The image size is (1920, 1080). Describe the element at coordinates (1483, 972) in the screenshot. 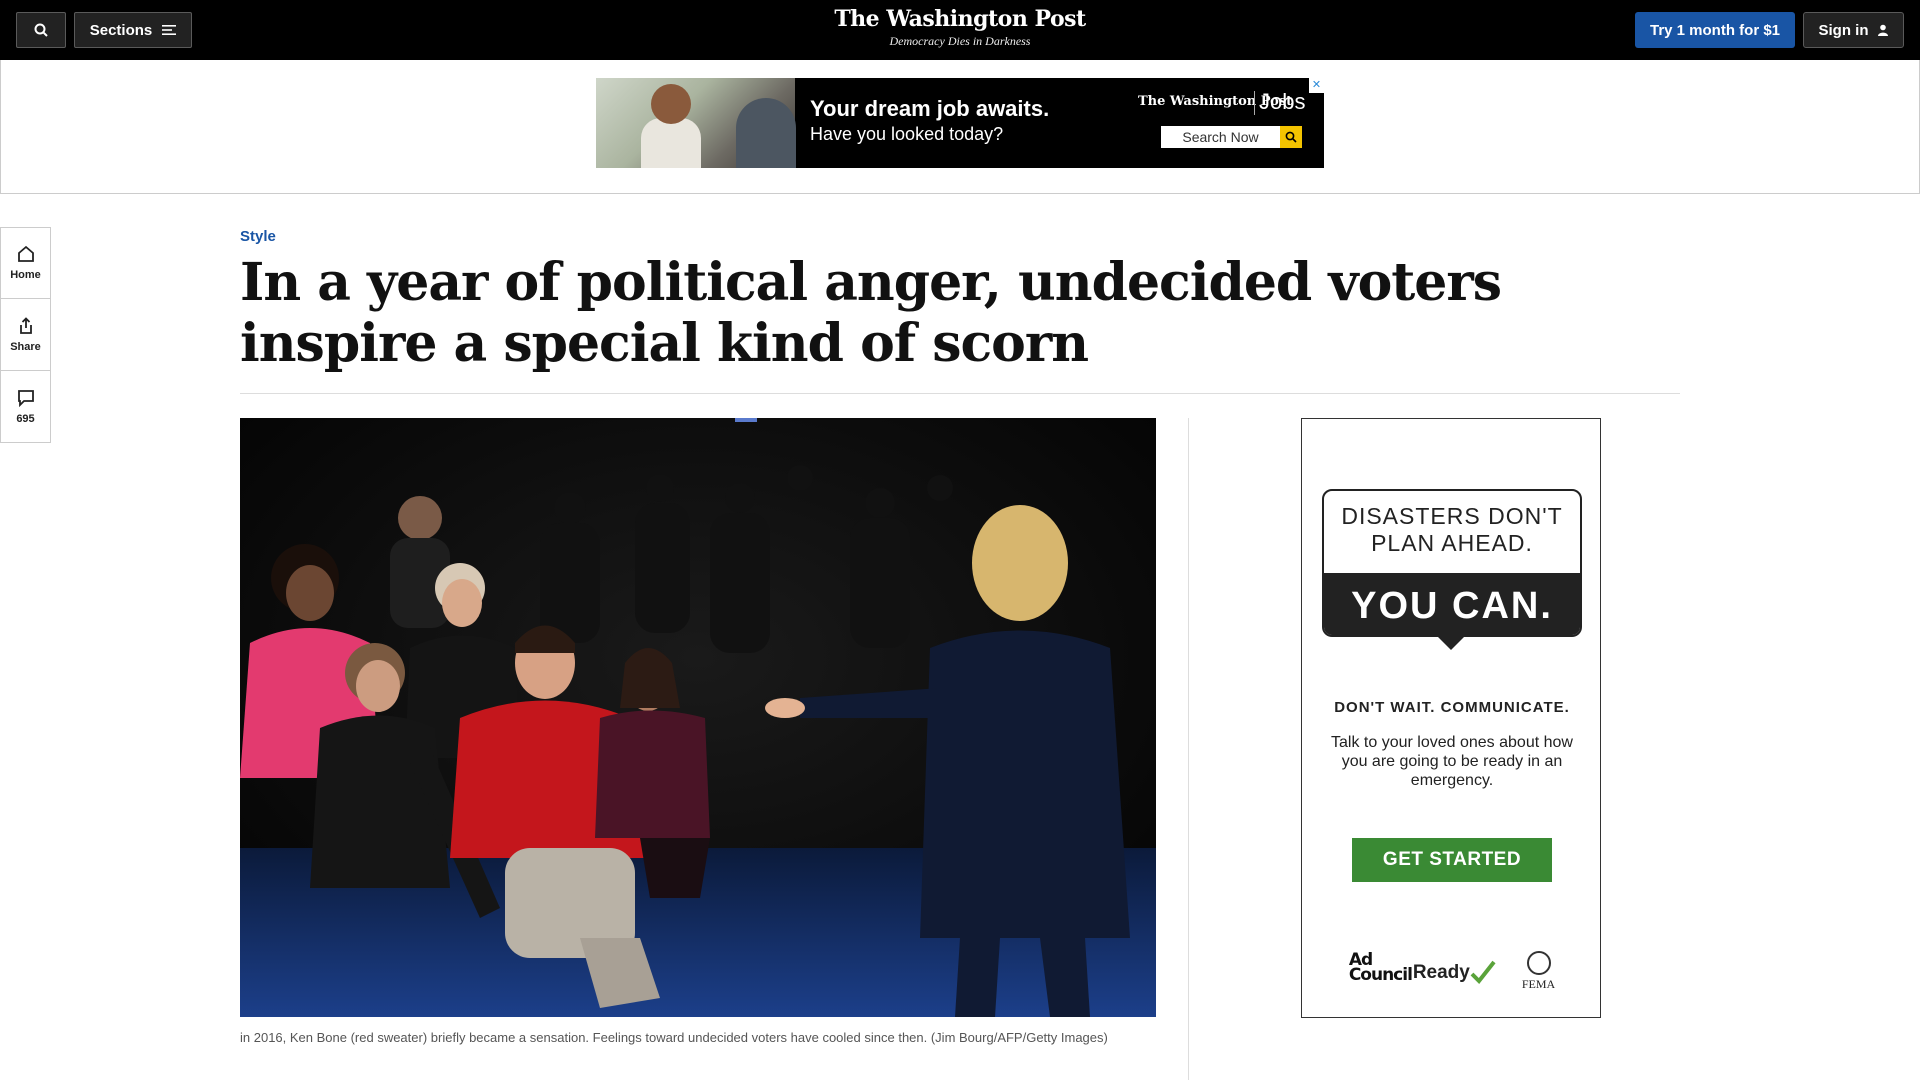

I see `checkmark-icon` at that location.